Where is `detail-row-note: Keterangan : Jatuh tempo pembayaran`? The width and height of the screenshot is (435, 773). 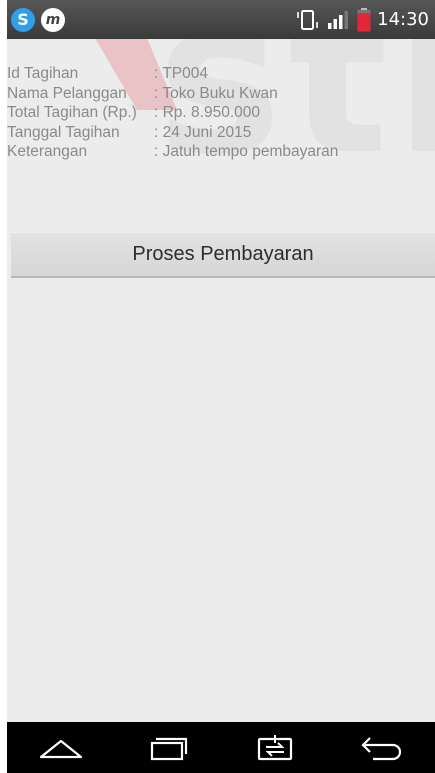
detail-row-note: Keterangan : Jatuh tempo pembayaran is located at coordinates (172, 152).